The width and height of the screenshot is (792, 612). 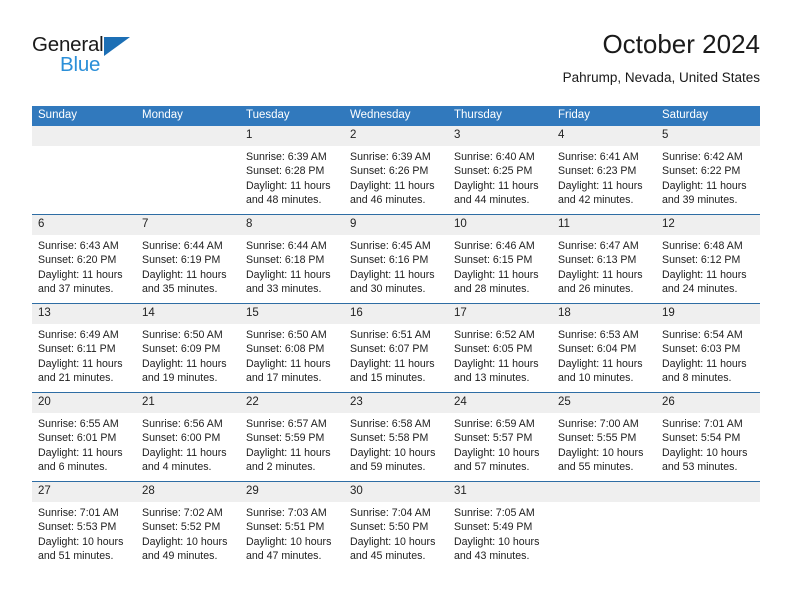 I want to click on daylight-duration-line2: and 35 minutes., so click(x=180, y=289).